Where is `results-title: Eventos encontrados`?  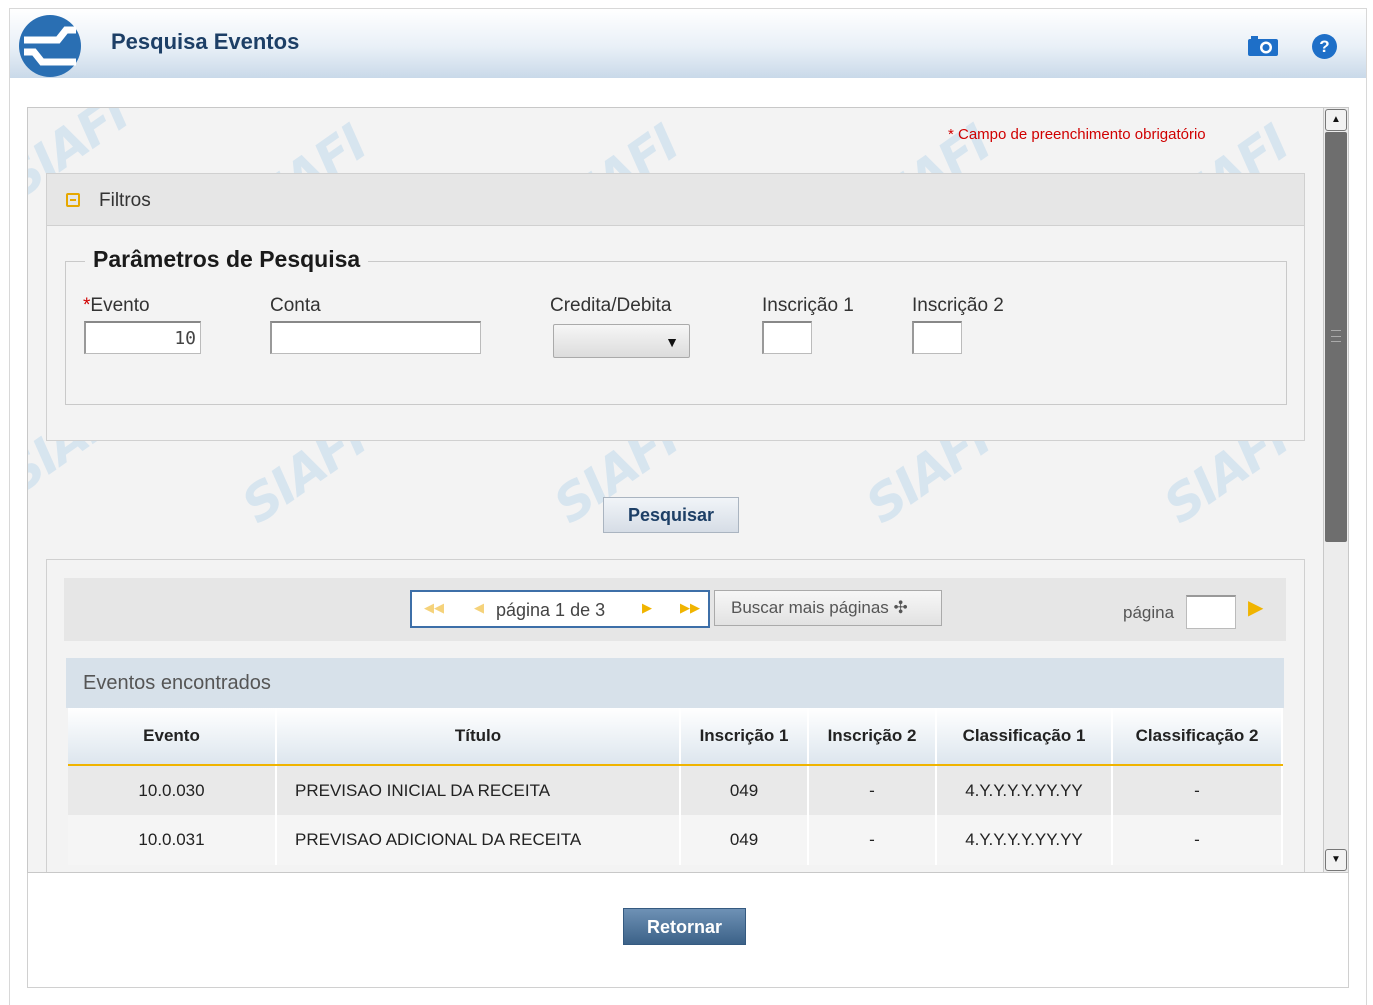
results-title: Eventos encontrados is located at coordinates (177, 683).